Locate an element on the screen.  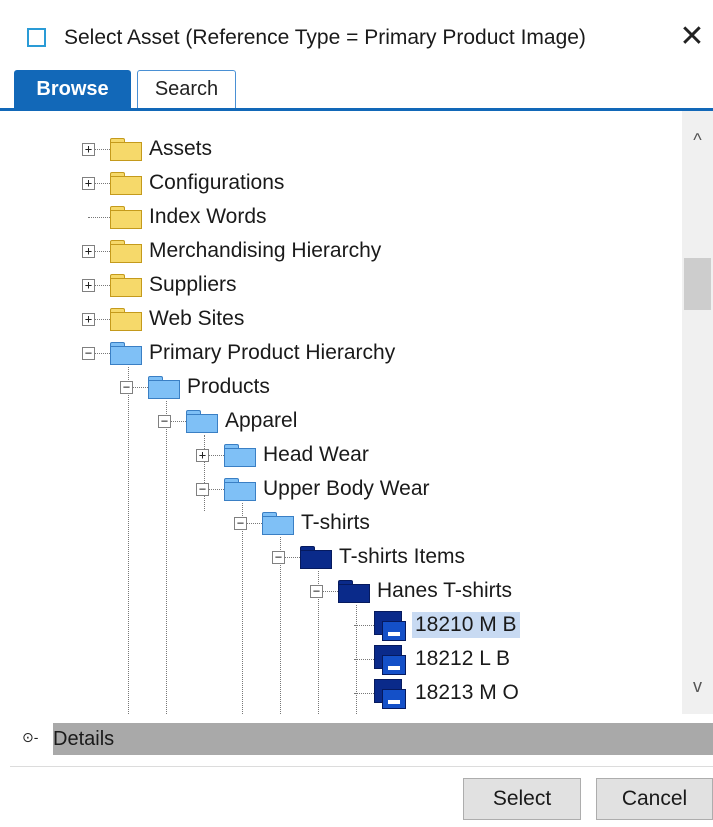
tree-node: + Web Sites is located at coordinates (346, 319).